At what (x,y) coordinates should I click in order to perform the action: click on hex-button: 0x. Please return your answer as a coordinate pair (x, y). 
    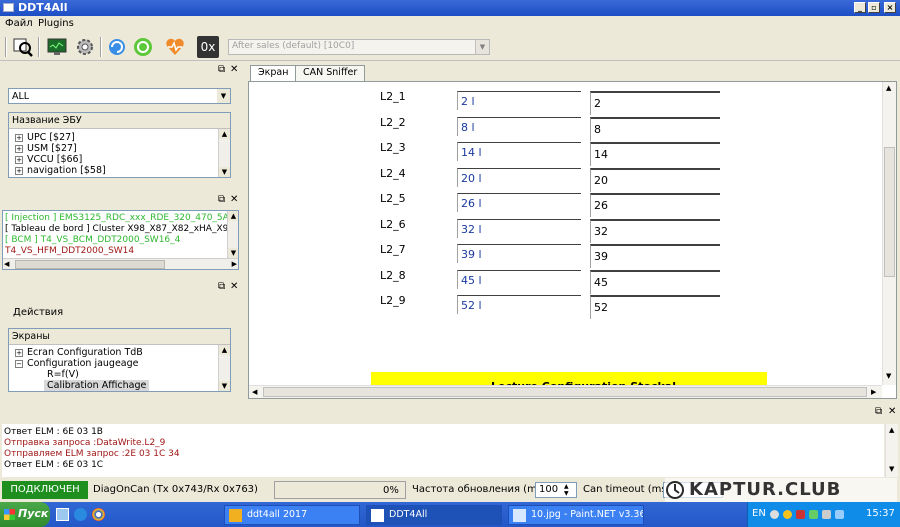
    Looking at the image, I should click on (208, 47).